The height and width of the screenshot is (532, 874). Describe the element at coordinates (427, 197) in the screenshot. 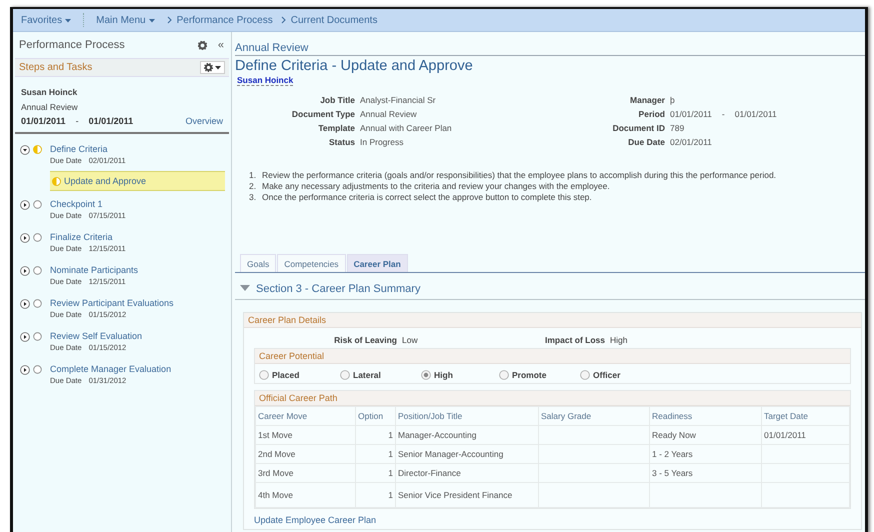

I see `instruction-text: Once the performance criteria is correct select the approve button to complete this step.` at that location.